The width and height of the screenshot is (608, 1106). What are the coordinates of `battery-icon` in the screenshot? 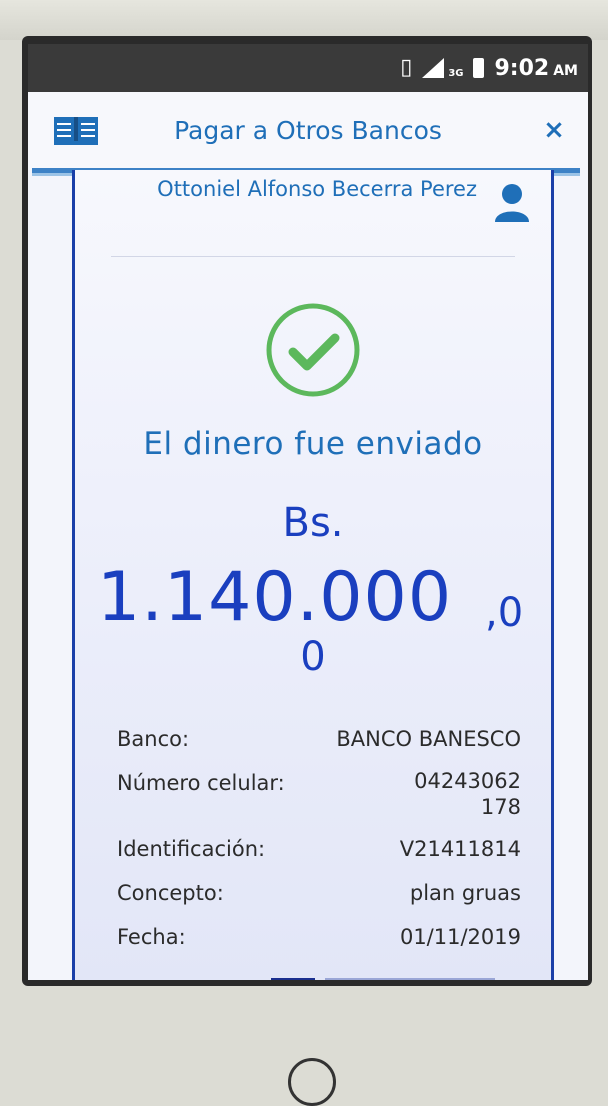 It's located at (479, 68).